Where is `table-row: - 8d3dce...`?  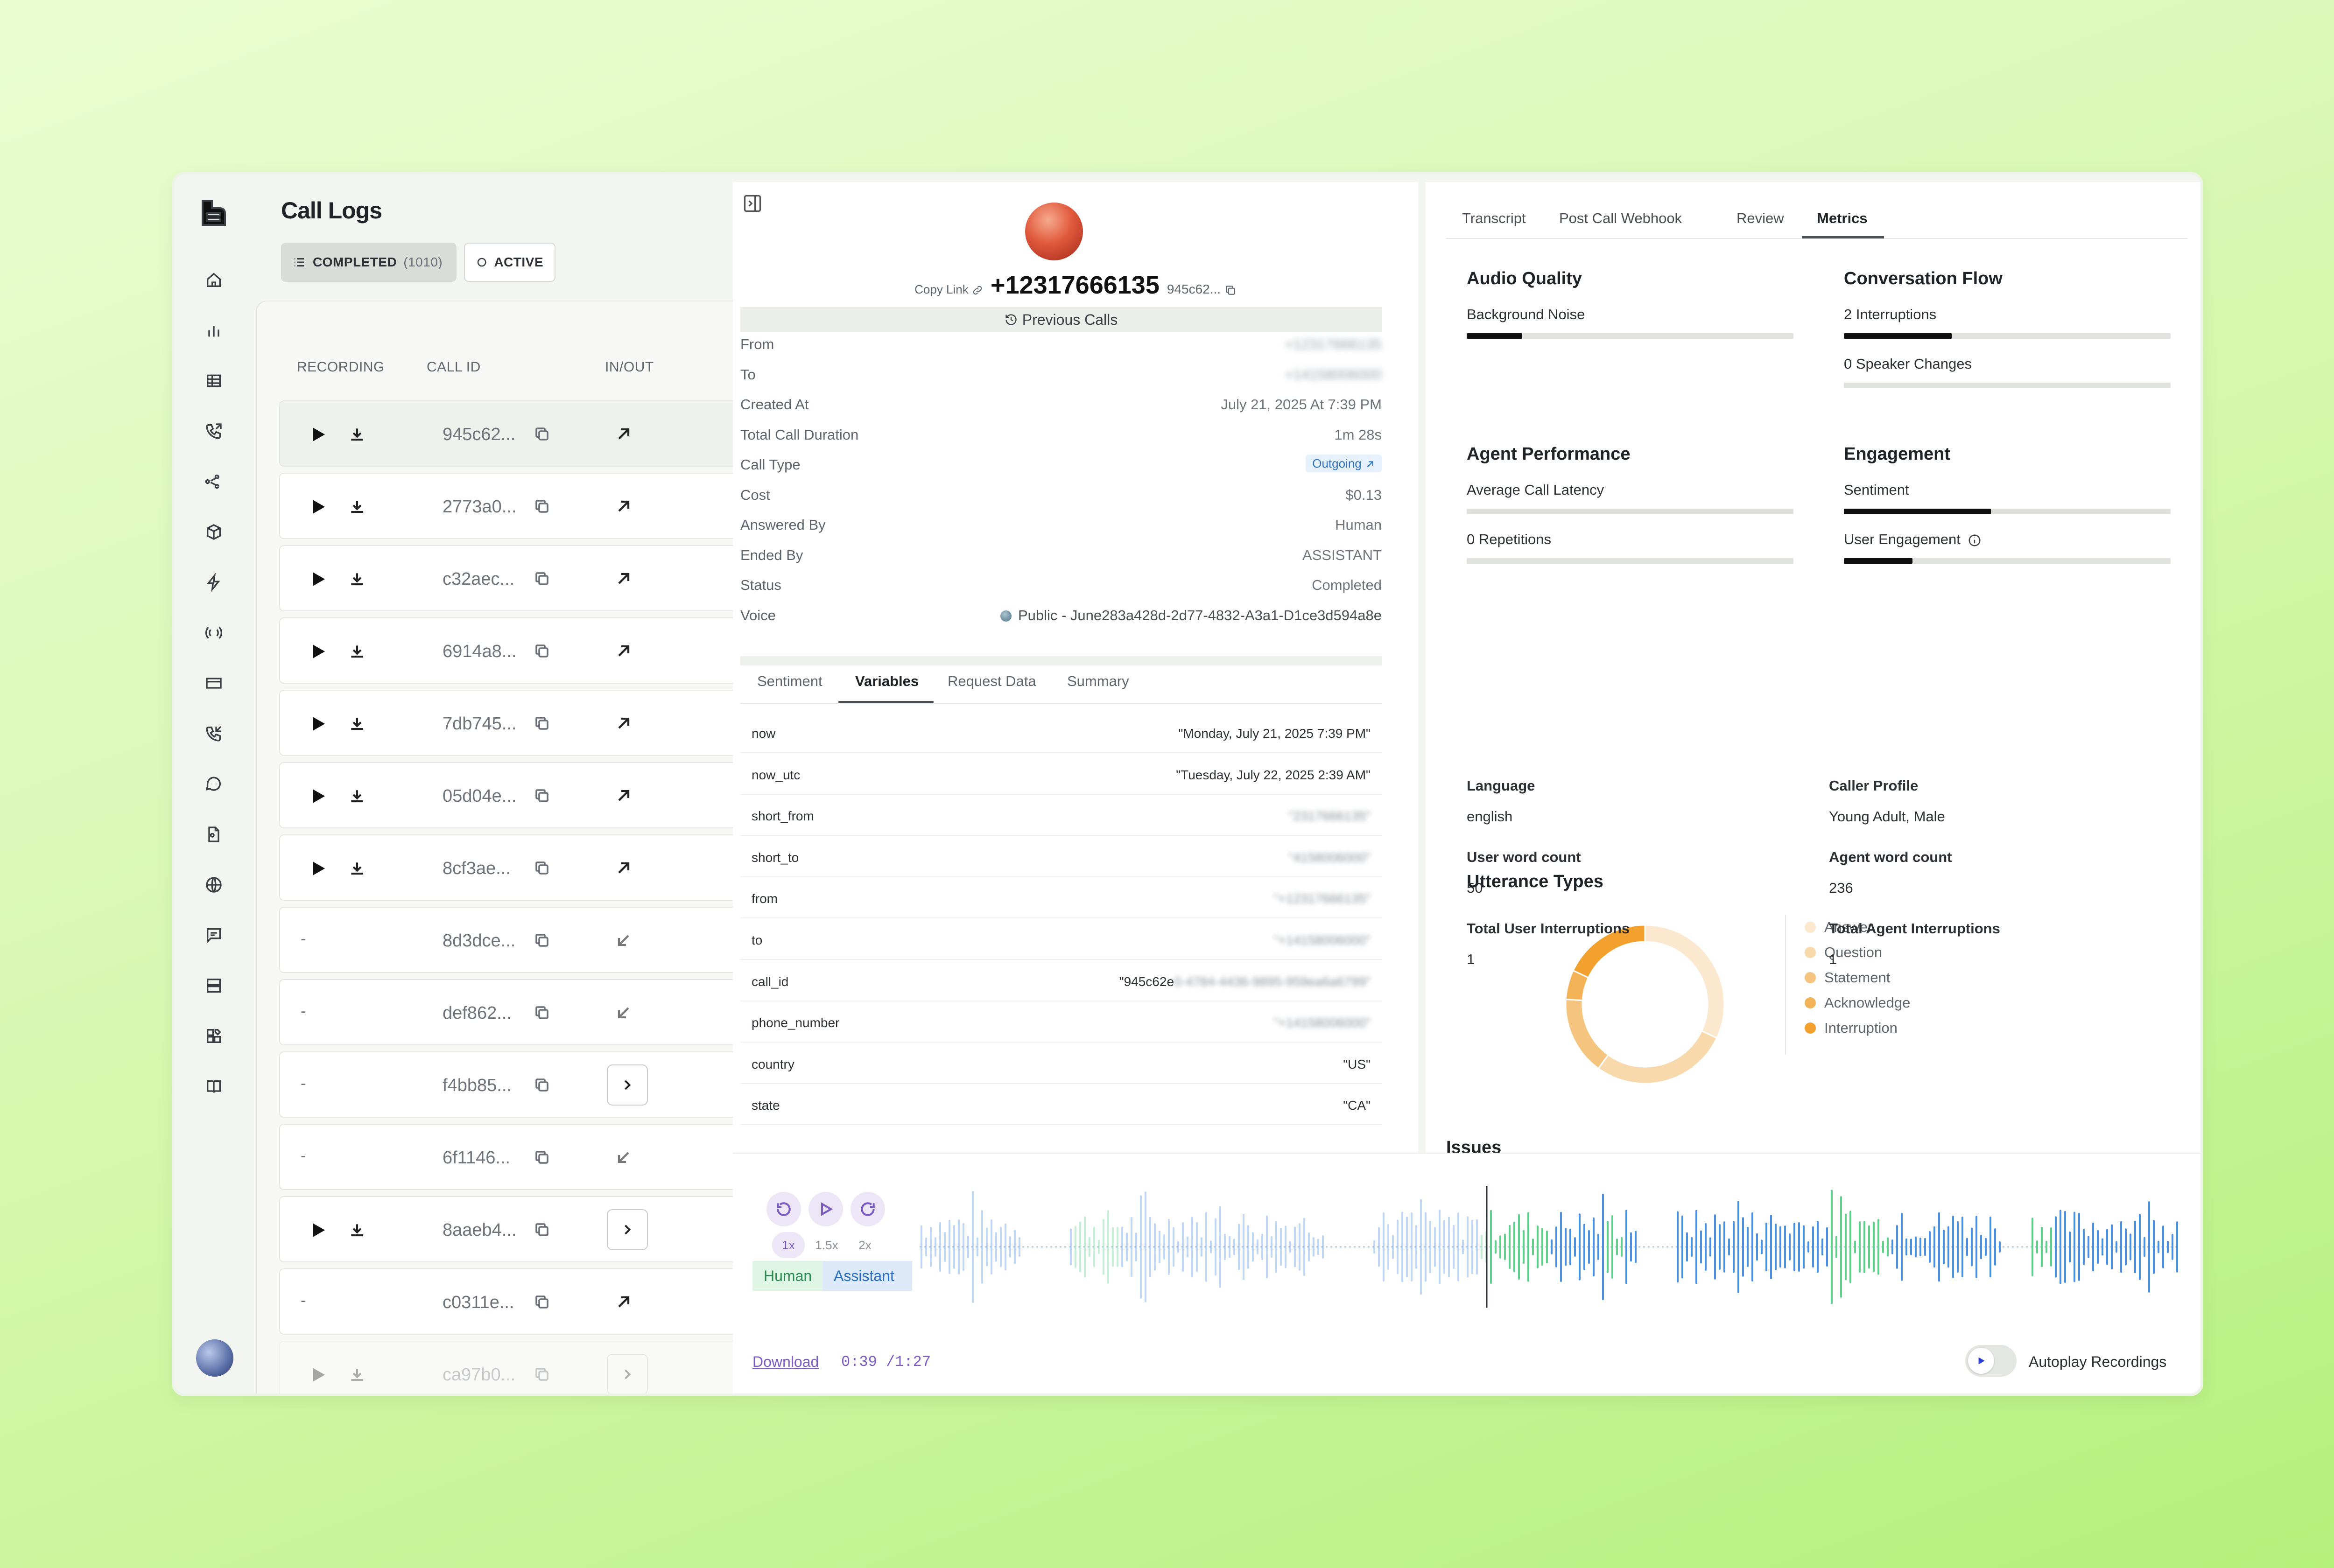 table-row: - 8d3dce... is located at coordinates (508, 940).